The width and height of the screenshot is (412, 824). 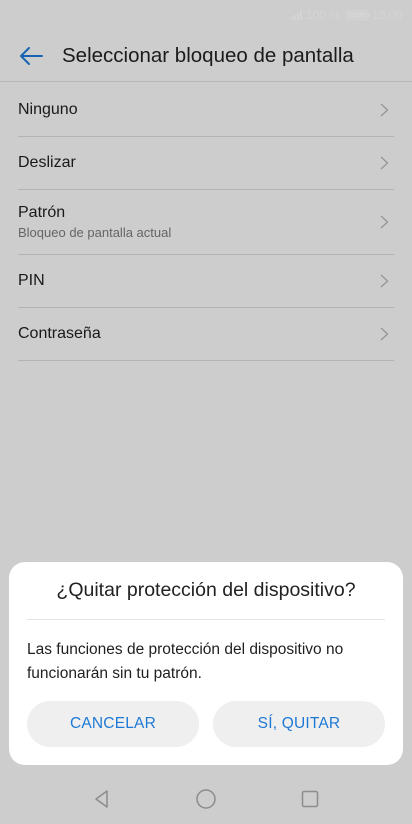 What do you see at coordinates (206, 724) in the screenshot?
I see `dialog-buttons: CANCELAR SÍ, QUITAR` at bounding box center [206, 724].